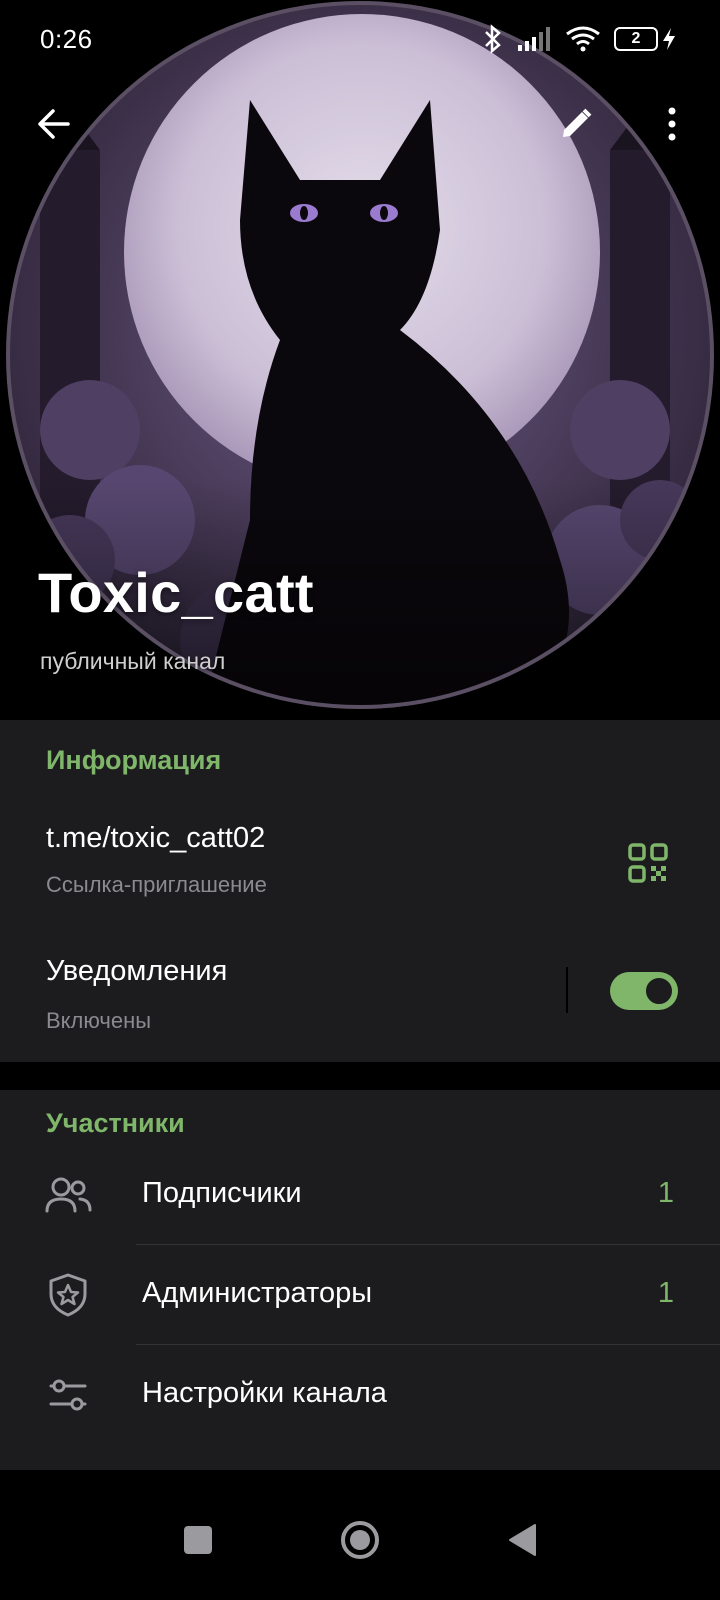 The width and height of the screenshot is (720, 1600). Describe the element at coordinates (134, 760) in the screenshot. I see `info-section-title: Информация` at that location.